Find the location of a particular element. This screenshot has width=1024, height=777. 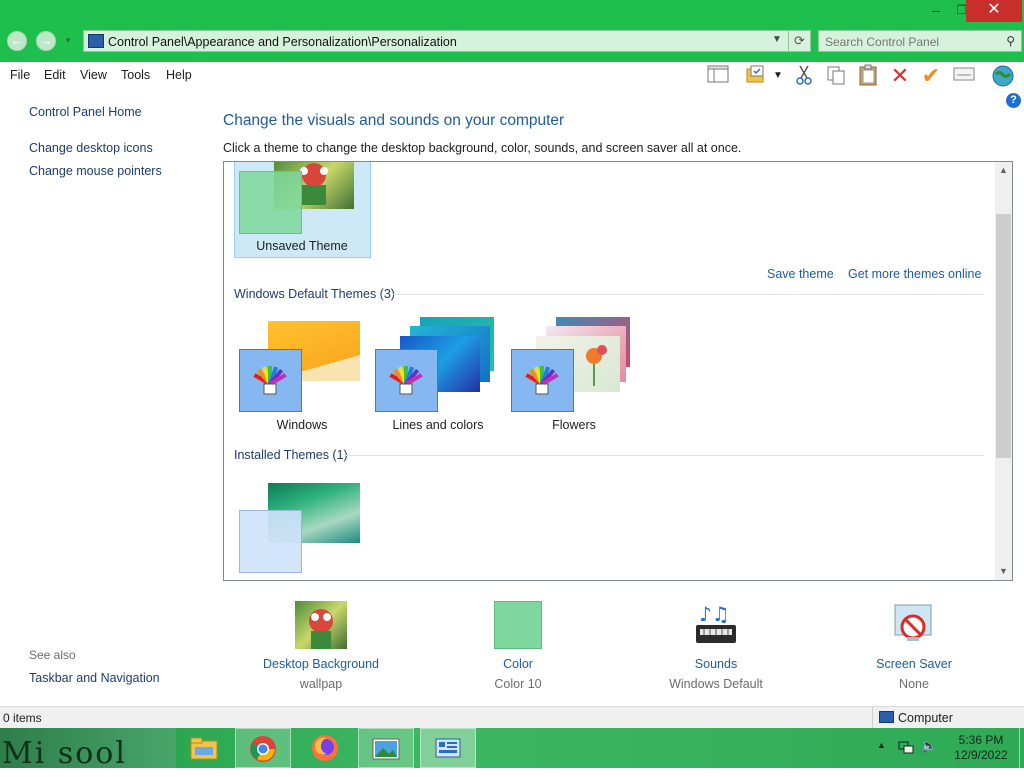

theme-label: Windows is located at coordinates (302, 425).